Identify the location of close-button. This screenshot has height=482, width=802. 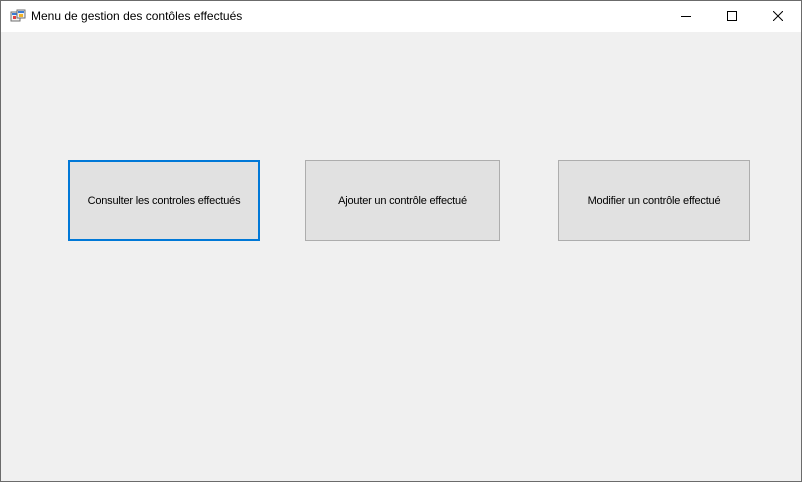
(778, 16).